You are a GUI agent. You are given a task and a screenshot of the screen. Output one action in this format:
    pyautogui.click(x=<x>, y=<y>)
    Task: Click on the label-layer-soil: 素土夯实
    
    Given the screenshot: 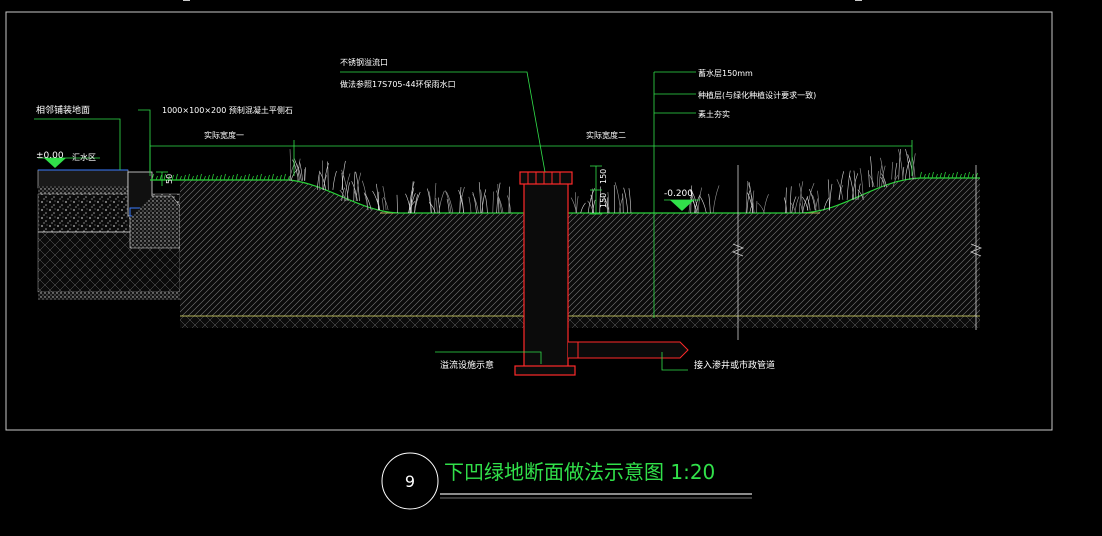 What is the action you would take?
    pyautogui.click(x=714, y=114)
    